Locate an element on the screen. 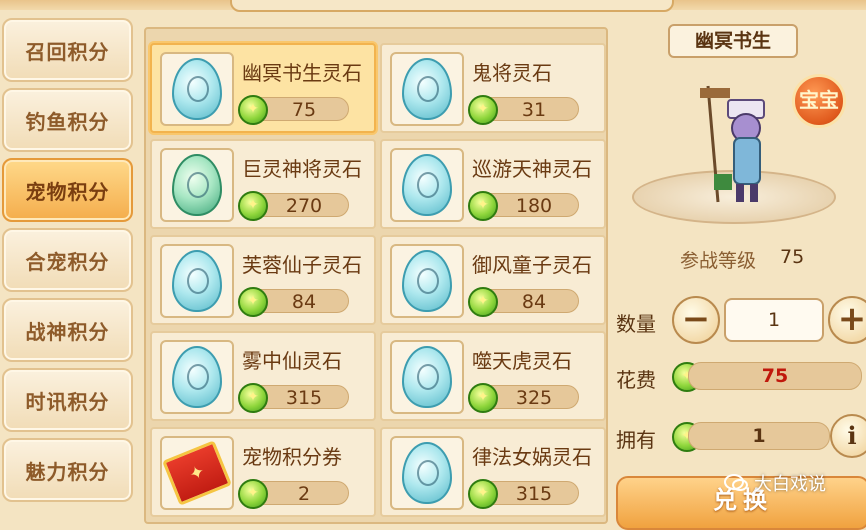 This screenshot has height=530, width=866. tab-label: 战神积分 is located at coordinates (67, 331).